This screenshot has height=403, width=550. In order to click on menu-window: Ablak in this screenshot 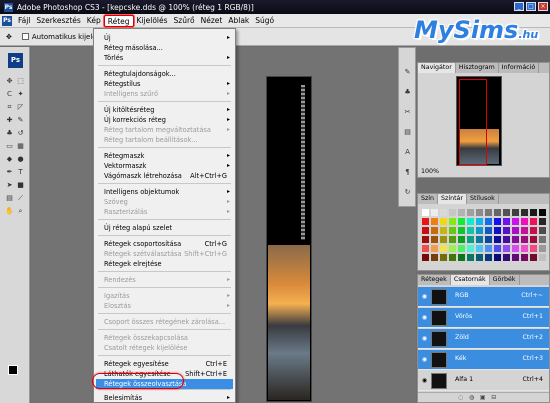, I will do `click(238, 21)`.